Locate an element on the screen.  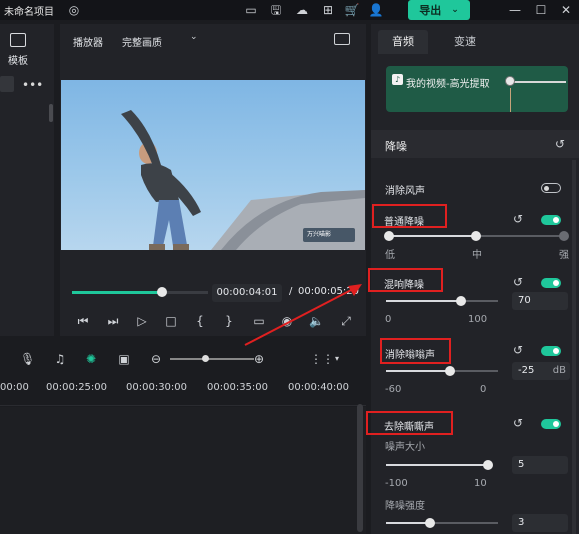
right-scrollbar is located at coordinates (574, 347).